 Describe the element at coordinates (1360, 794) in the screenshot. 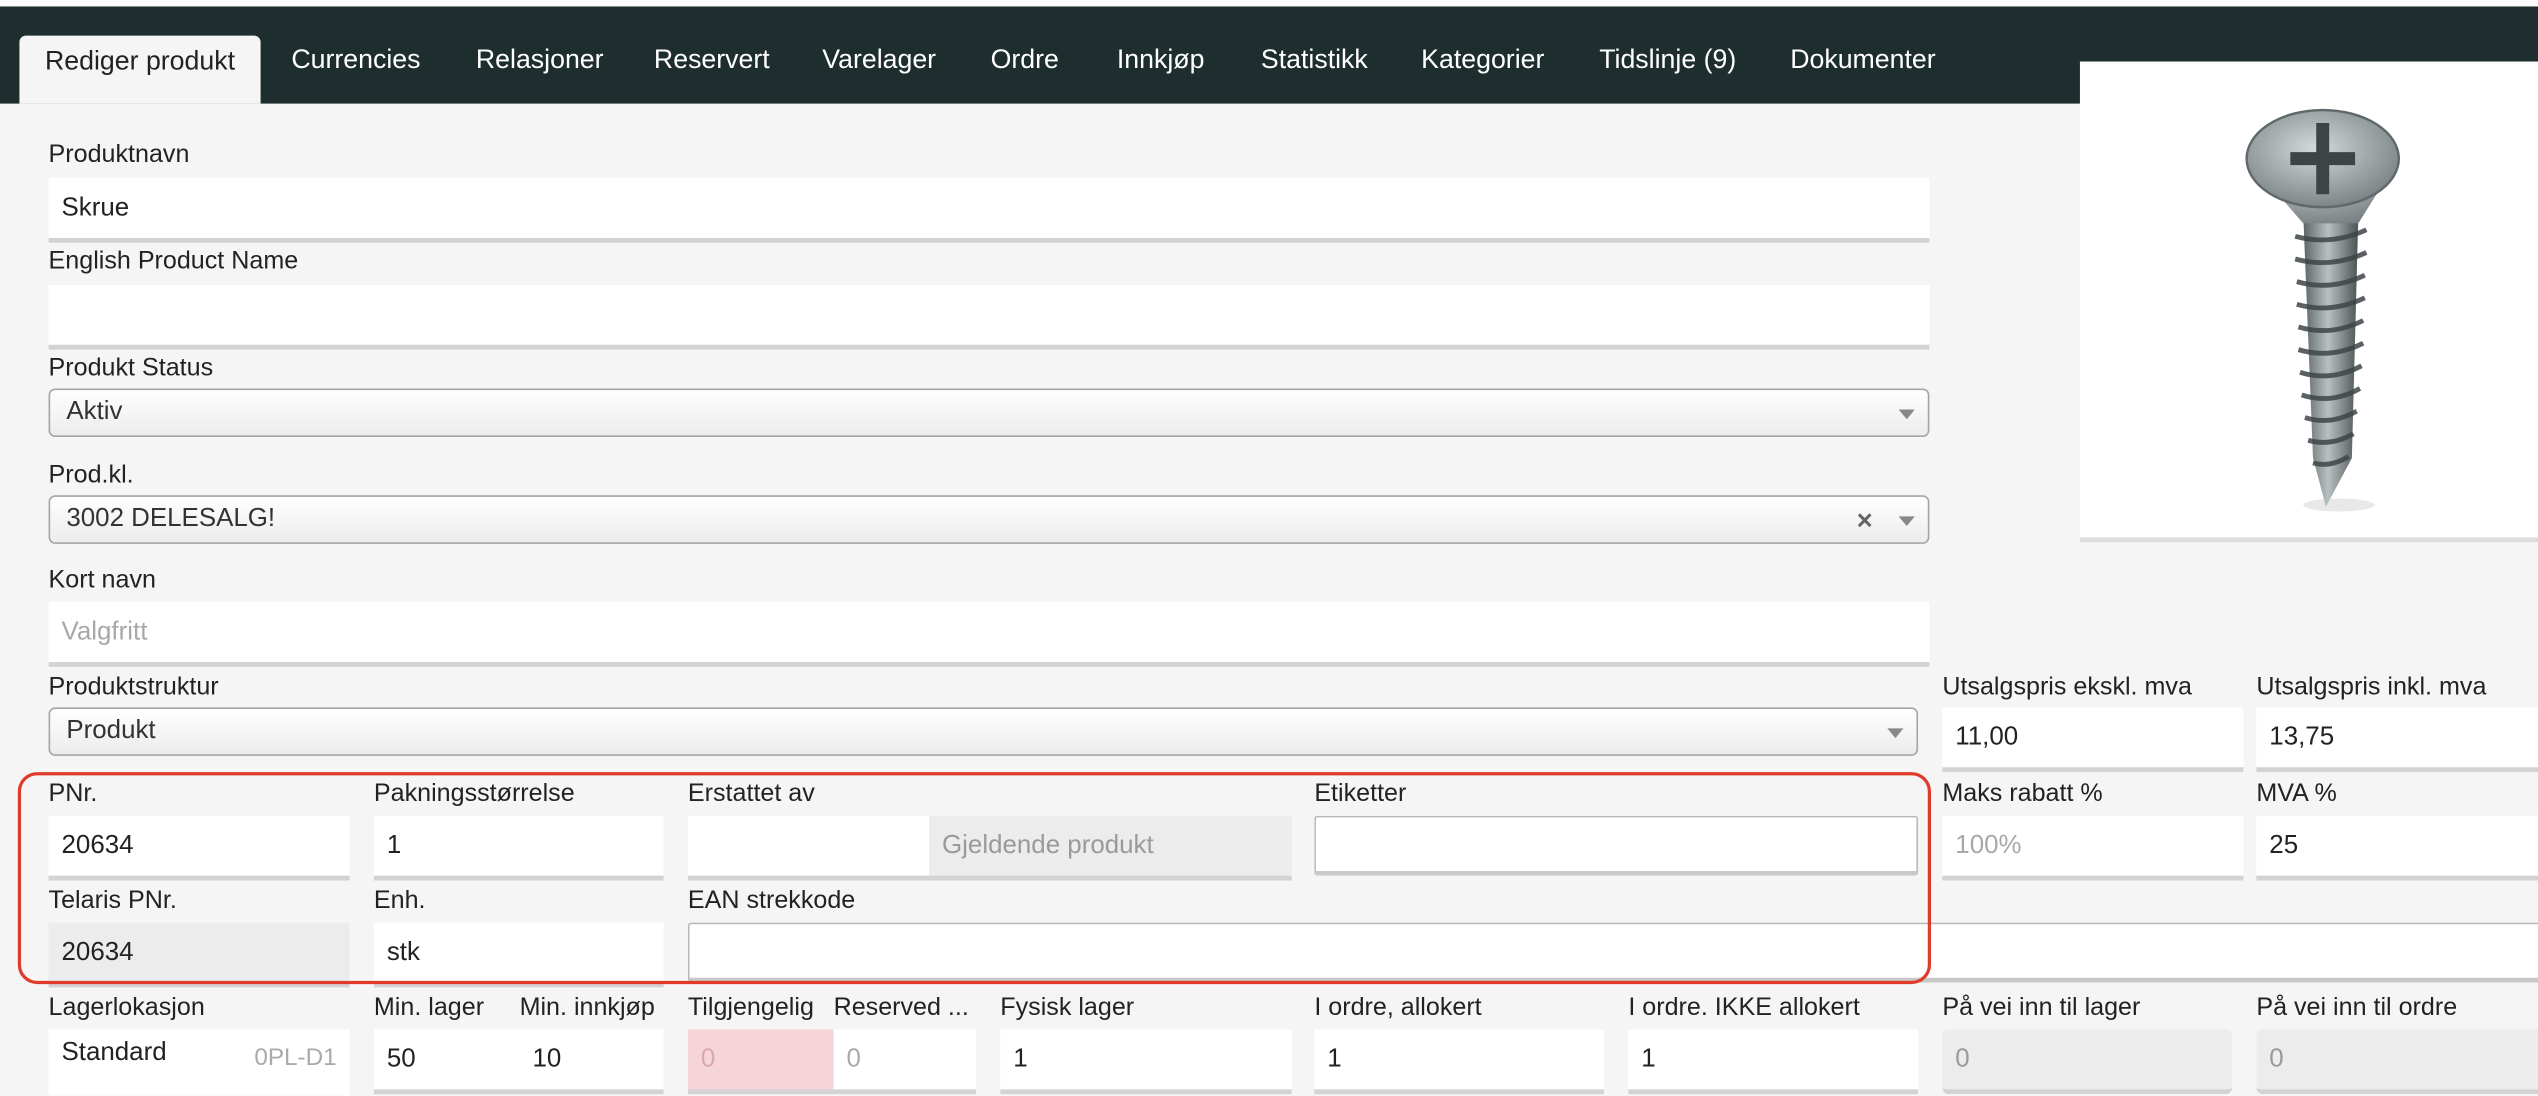

I see `etiketter-label: Etiketter` at that location.